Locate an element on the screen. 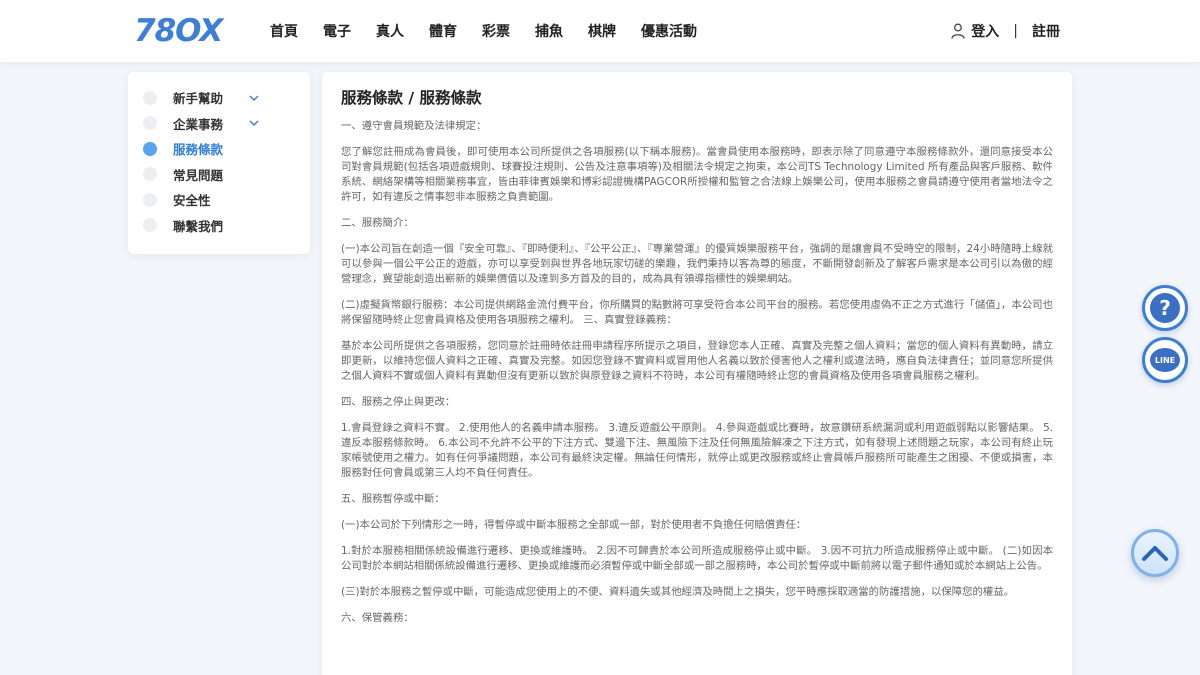 The image size is (1200, 675). section-heading: 六、保管義務： is located at coordinates (377, 618).